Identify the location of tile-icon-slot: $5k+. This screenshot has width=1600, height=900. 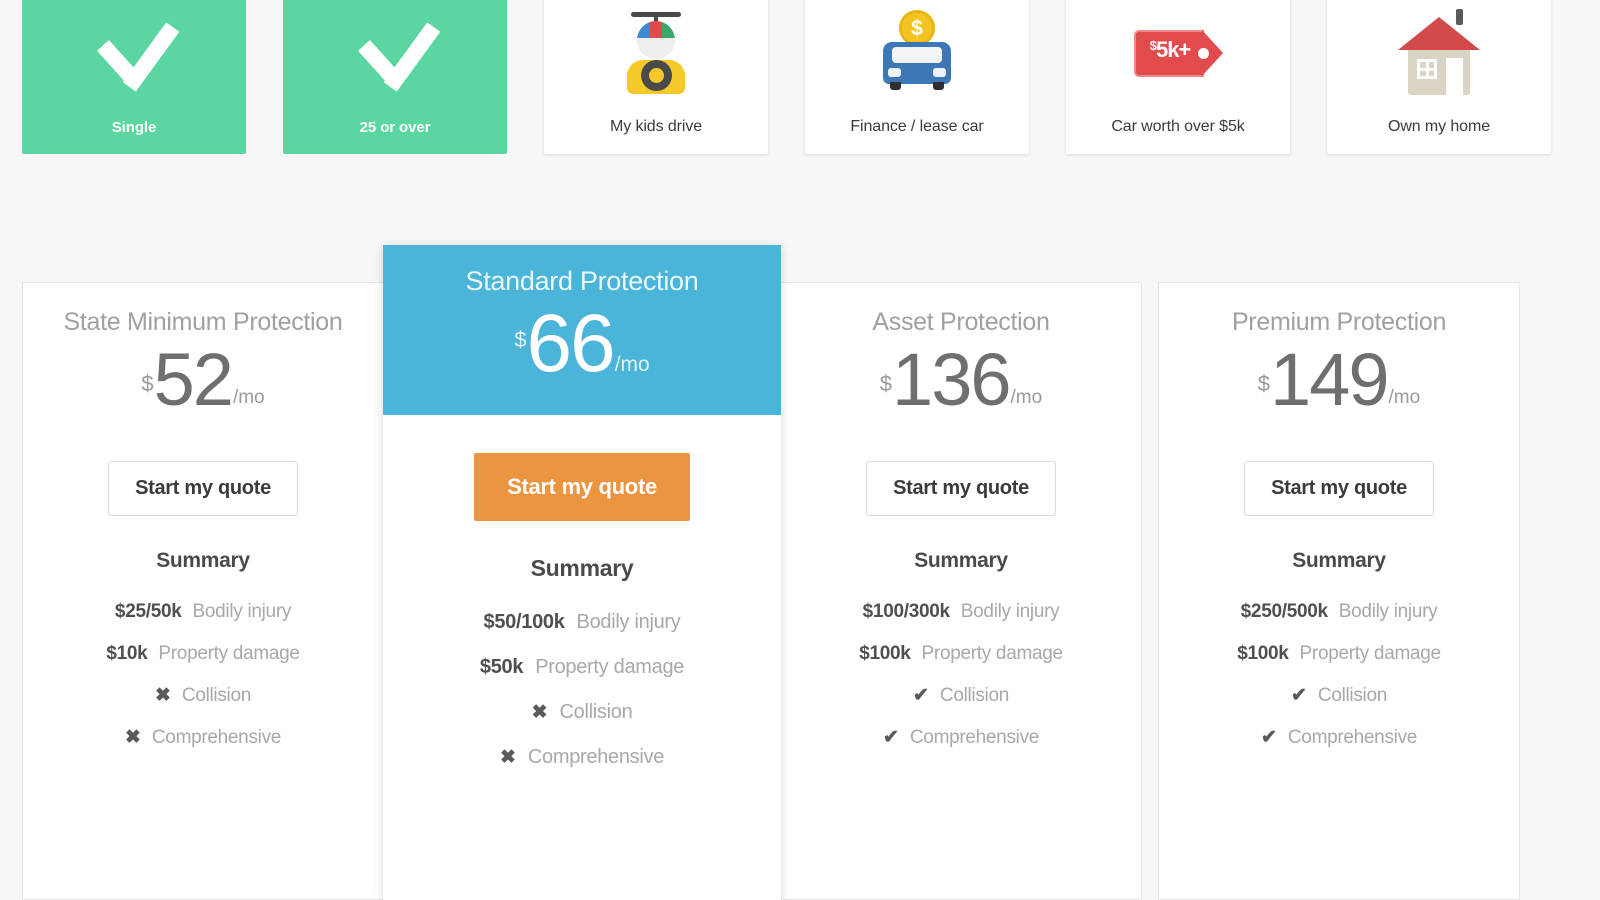
(1178, 59).